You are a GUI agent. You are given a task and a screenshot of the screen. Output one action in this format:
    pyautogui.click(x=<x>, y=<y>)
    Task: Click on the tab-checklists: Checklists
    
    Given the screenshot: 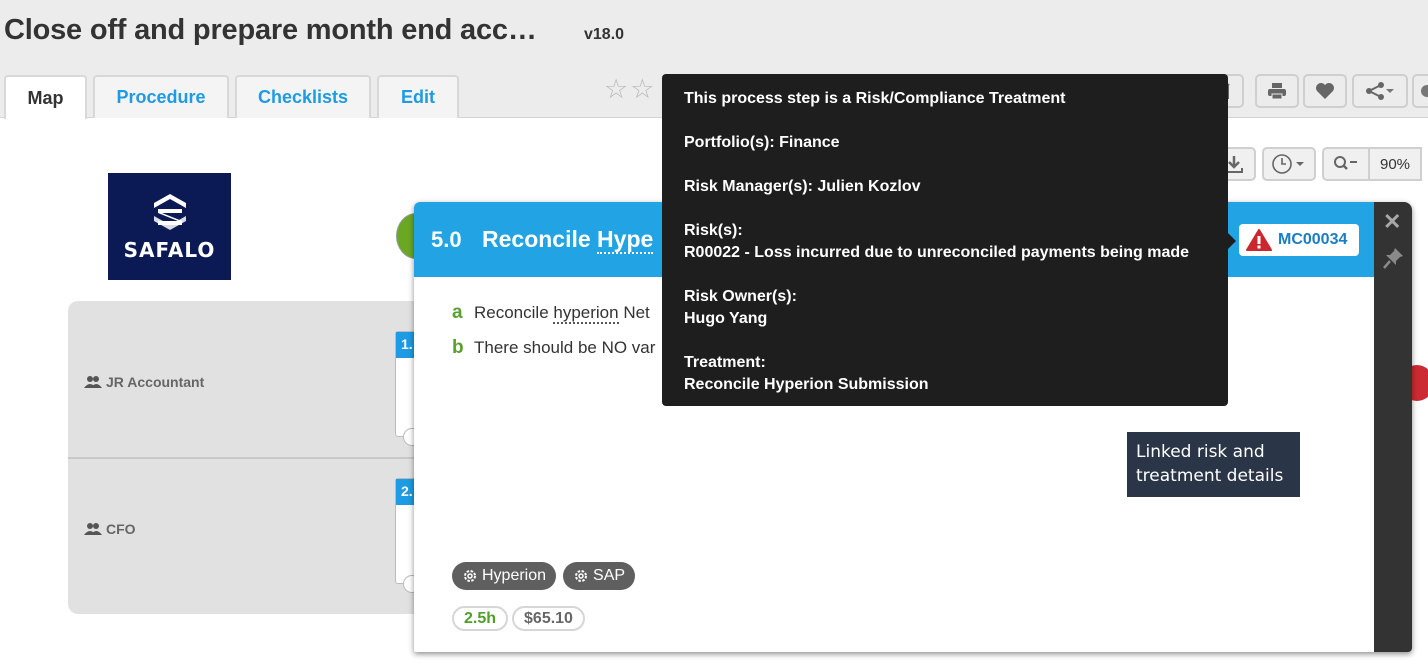 What is the action you would take?
    pyautogui.click(x=303, y=96)
    